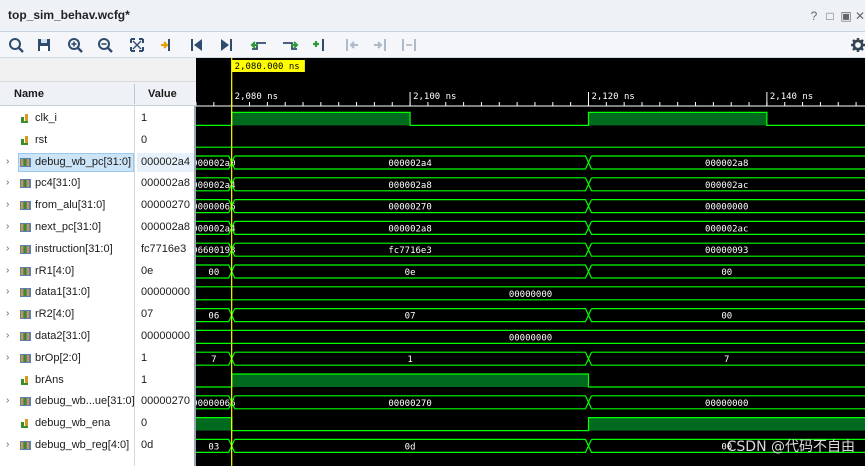 Image resolution: width=865 pixels, height=466 pixels. I want to click on signal-value: 0d, so click(147, 445).